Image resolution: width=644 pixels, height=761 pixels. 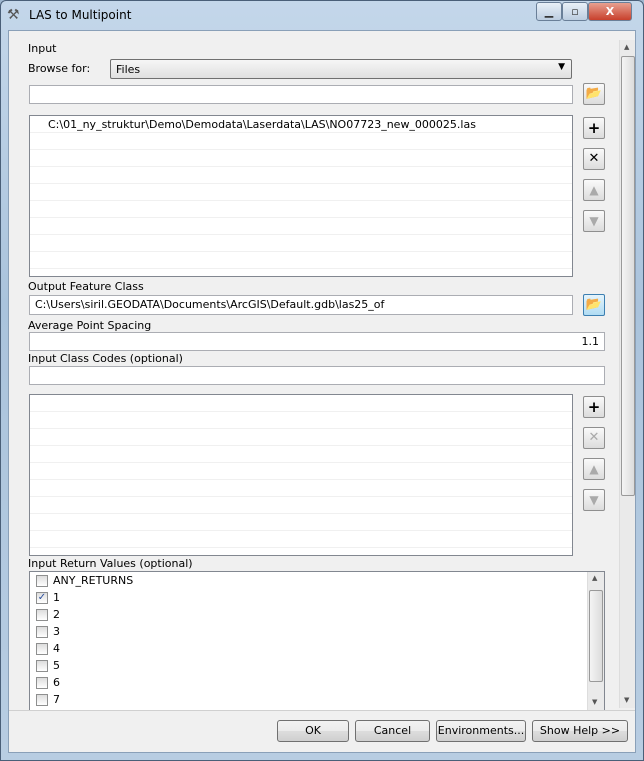 I want to click on checklist-scrollbar: ▲ ▼, so click(x=595, y=641).